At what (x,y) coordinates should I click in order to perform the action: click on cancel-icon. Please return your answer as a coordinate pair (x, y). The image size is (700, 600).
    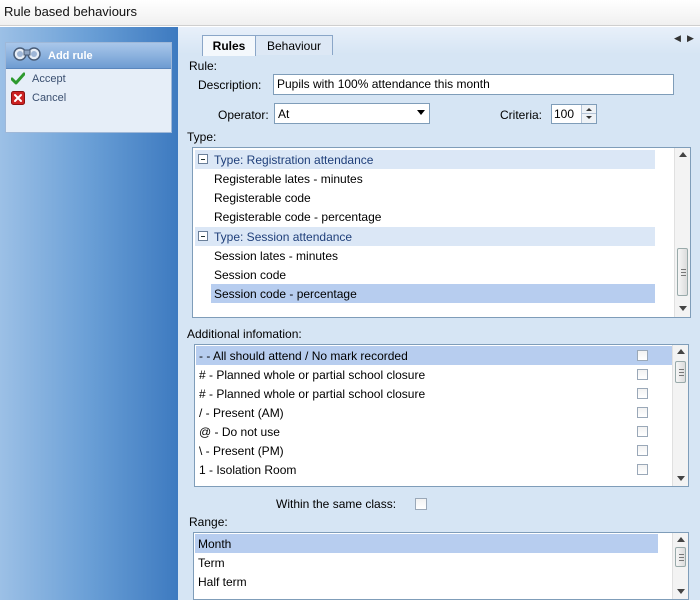
    Looking at the image, I should click on (18, 98).